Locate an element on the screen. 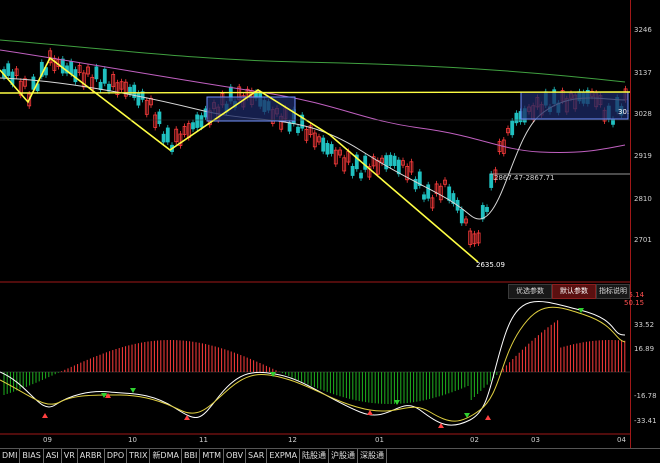 The height and width of the screenshot is (463, 660). tab-expma: EXPMA is located at coordinates (284, 456).